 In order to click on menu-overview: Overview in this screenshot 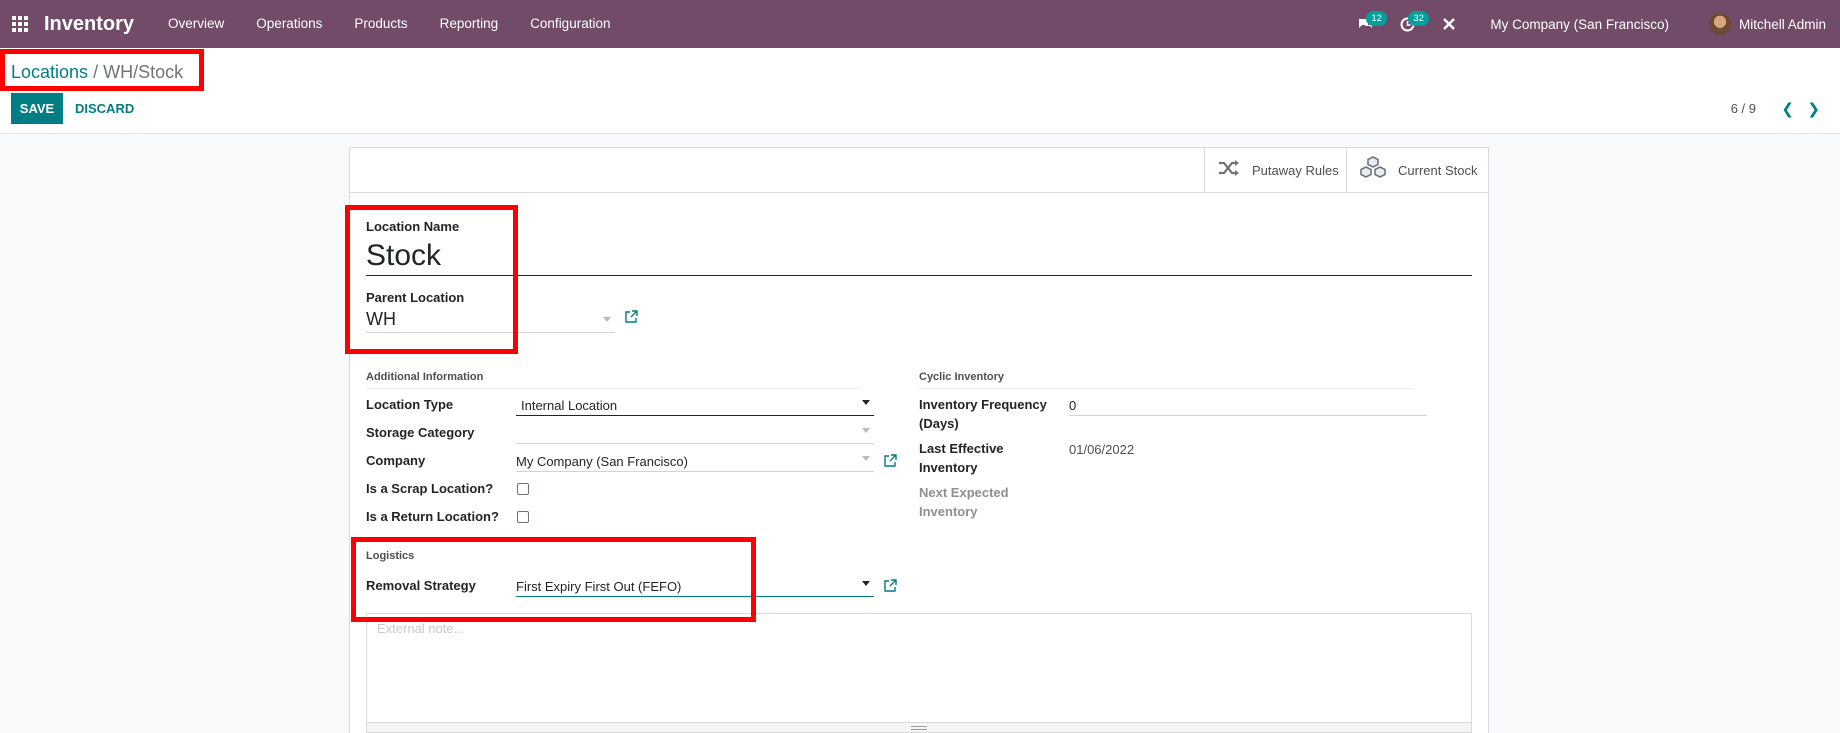, I will do `click(196, 24)`.